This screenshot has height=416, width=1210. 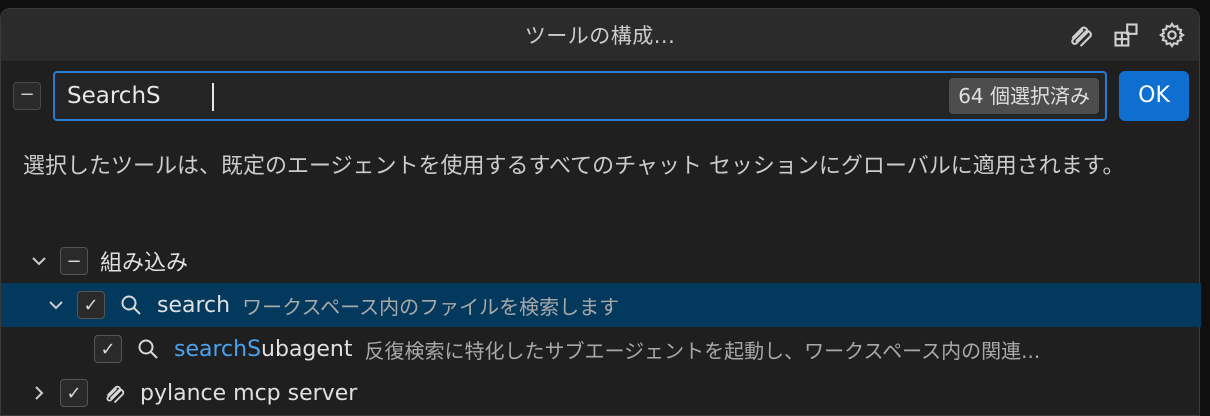 I want to click on collapse-all-button: −, so click(x=27, y=96).